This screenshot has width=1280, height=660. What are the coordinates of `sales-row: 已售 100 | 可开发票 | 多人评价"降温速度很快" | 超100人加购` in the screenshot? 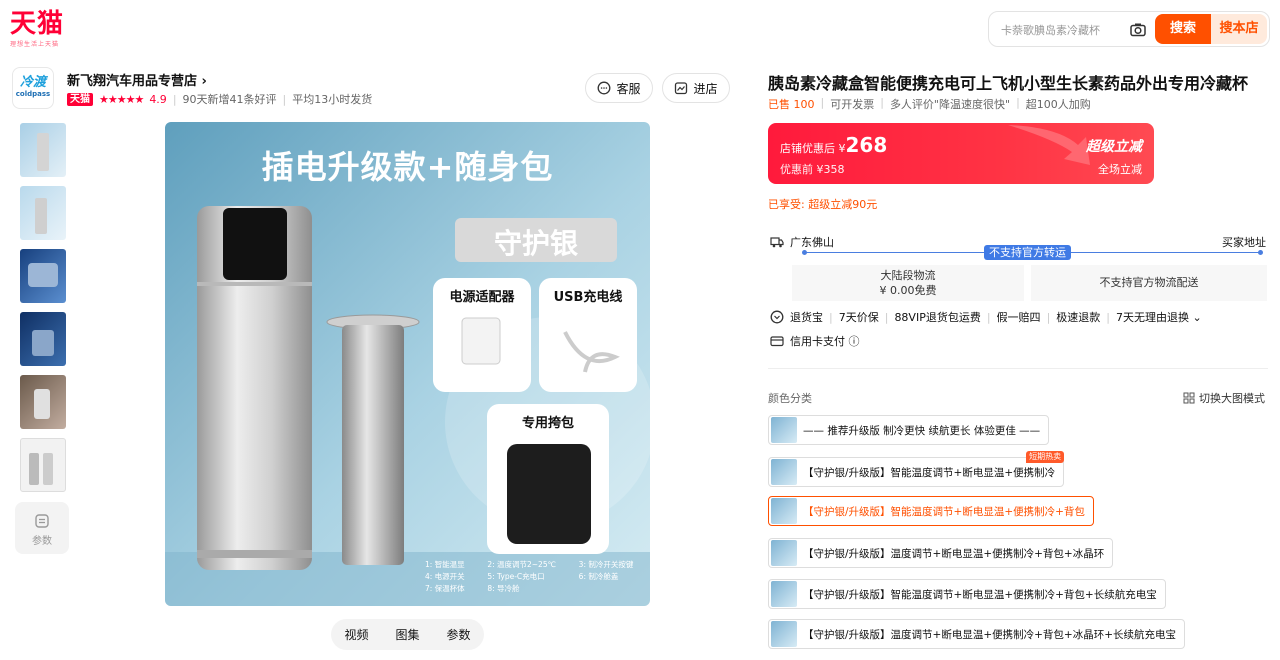 It's located at (929, 104).